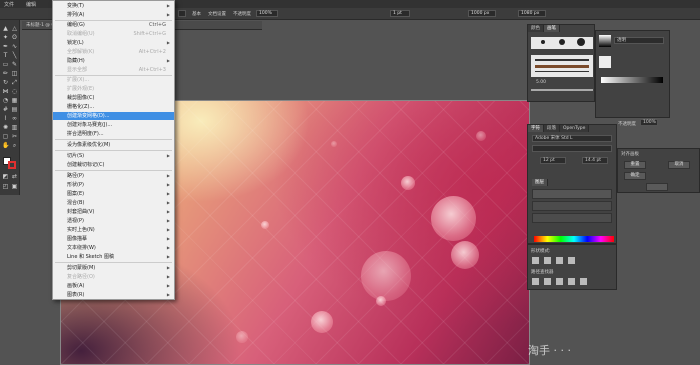 This screenshot has height=365, width=700. What do you see at coordinates (5, 187) in the screenshot?
I see `draw-mode-icon: ◰` at bounding box center [5, 187].